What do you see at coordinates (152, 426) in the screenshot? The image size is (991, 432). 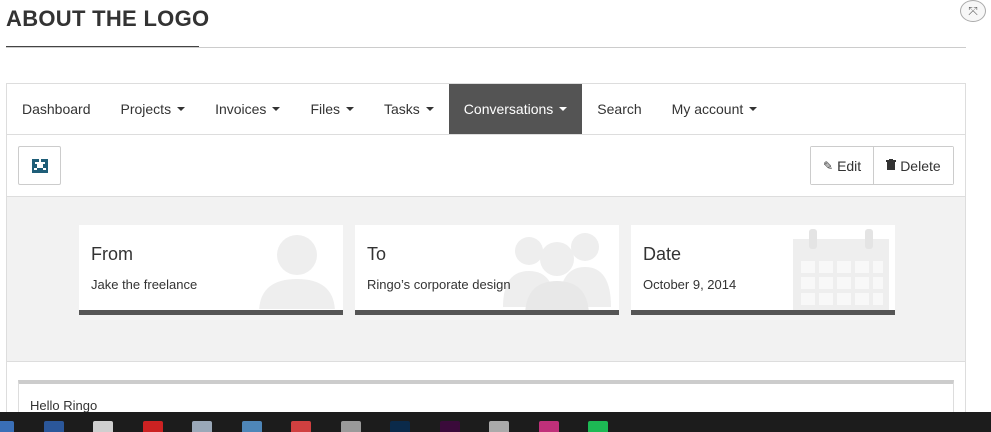 I see `flash-icon` at bounding box center [152, 426].